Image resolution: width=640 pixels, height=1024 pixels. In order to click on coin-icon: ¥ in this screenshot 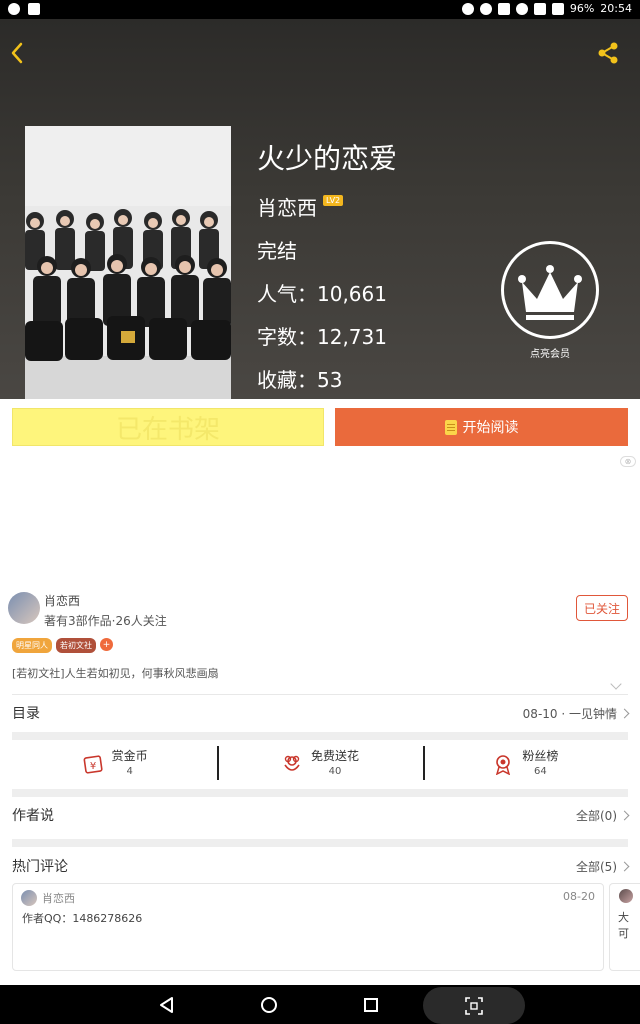, I will do `click(93, 764)`.